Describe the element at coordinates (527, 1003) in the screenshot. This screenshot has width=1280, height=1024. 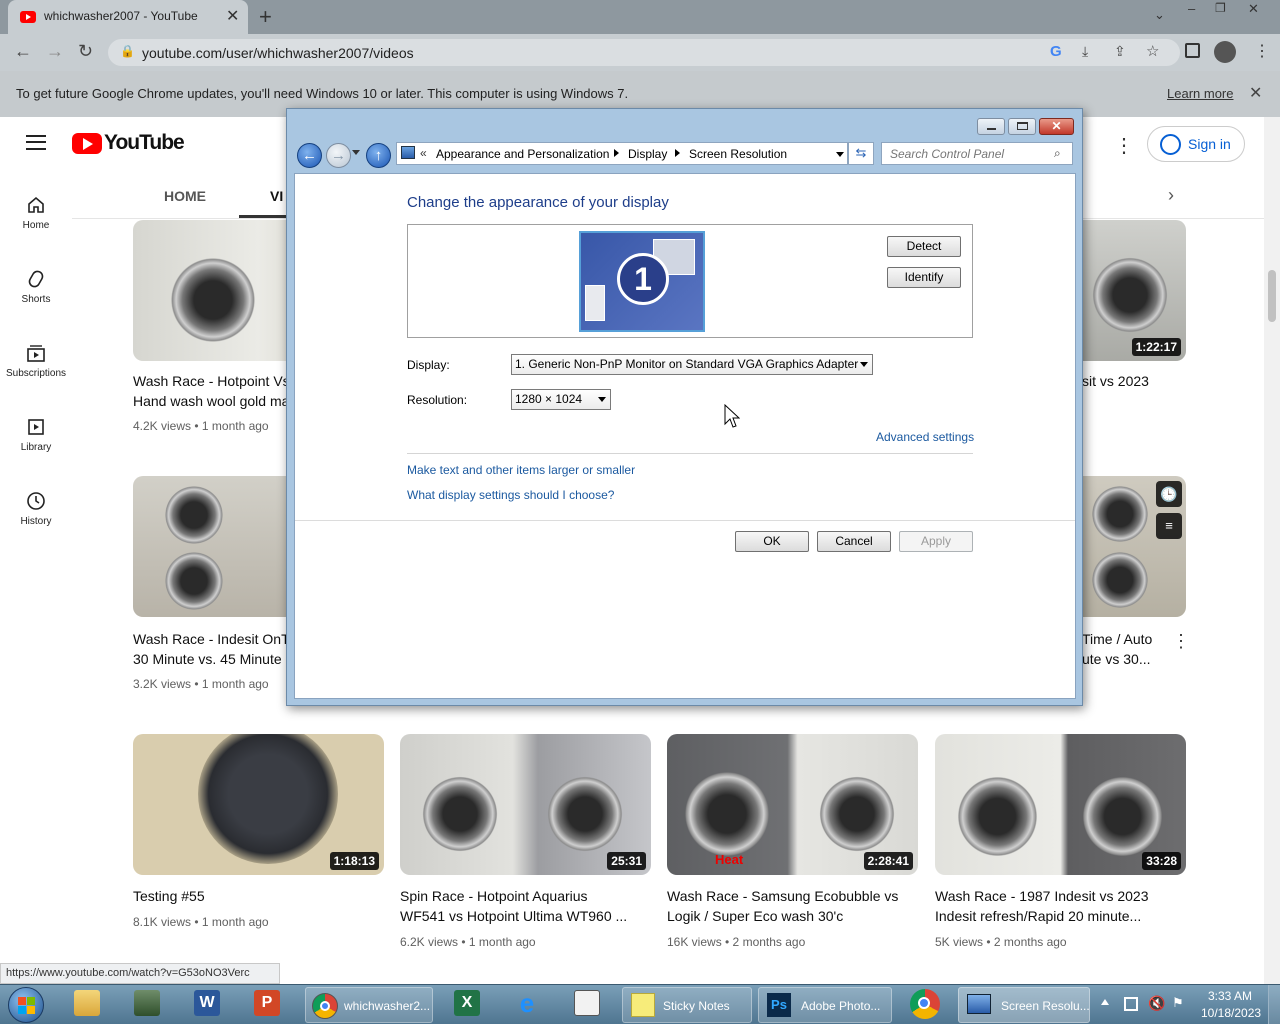
I see `internet-explorer-icon: e` at that location.